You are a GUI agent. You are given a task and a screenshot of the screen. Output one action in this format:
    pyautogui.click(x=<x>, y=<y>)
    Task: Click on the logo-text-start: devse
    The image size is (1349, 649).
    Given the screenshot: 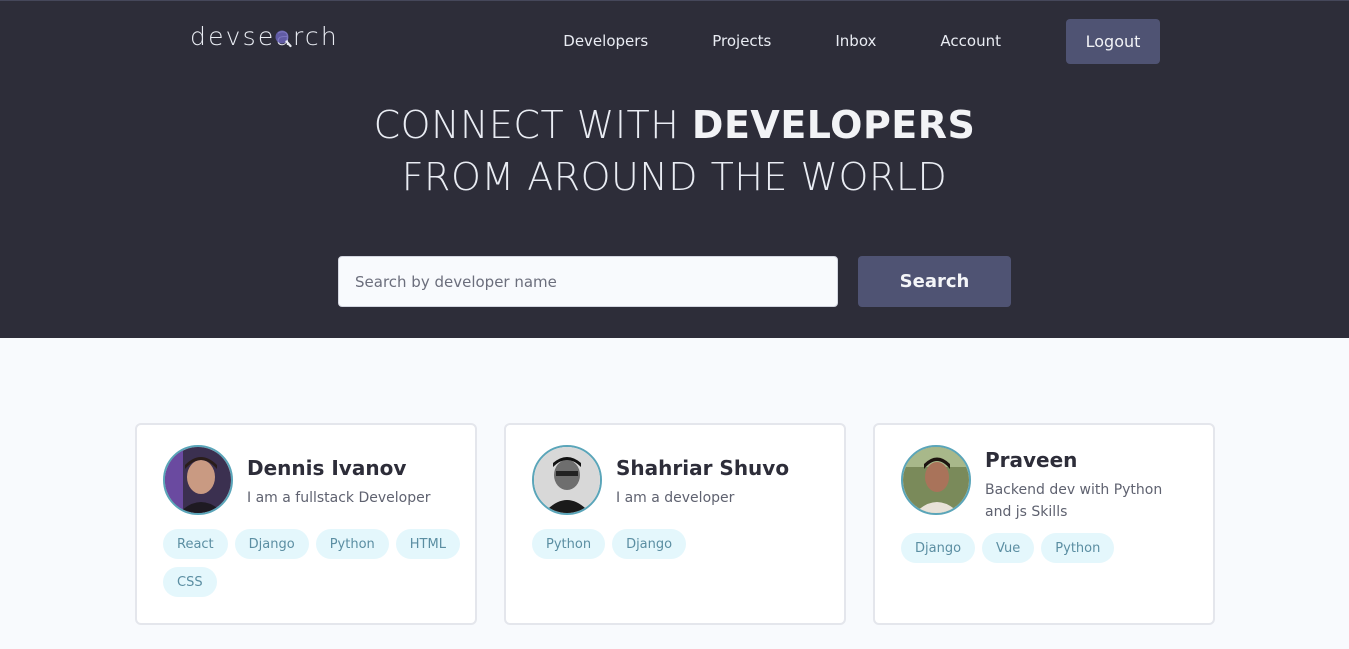 What is the action you would take?
    pyautogui.click(x=233, y=36)
    